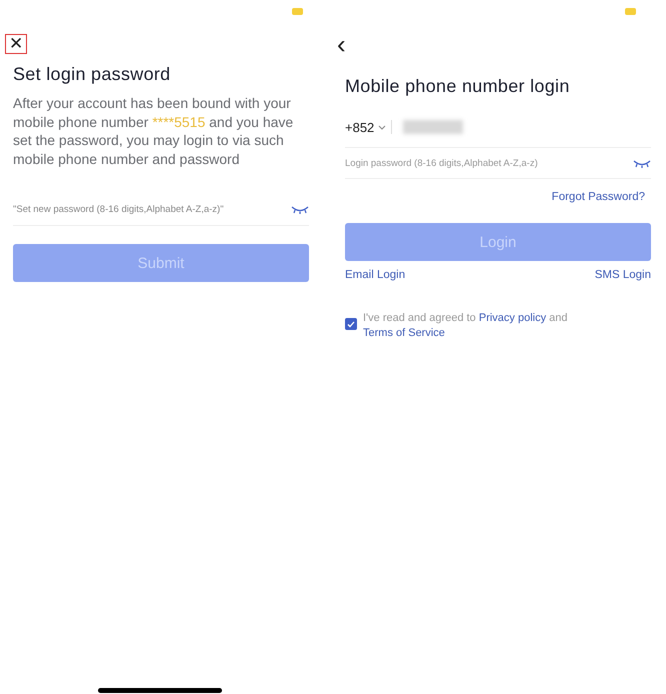 This screenshot has height=694, width=666. I want to click on back-button: ‹, so click(341, 44).